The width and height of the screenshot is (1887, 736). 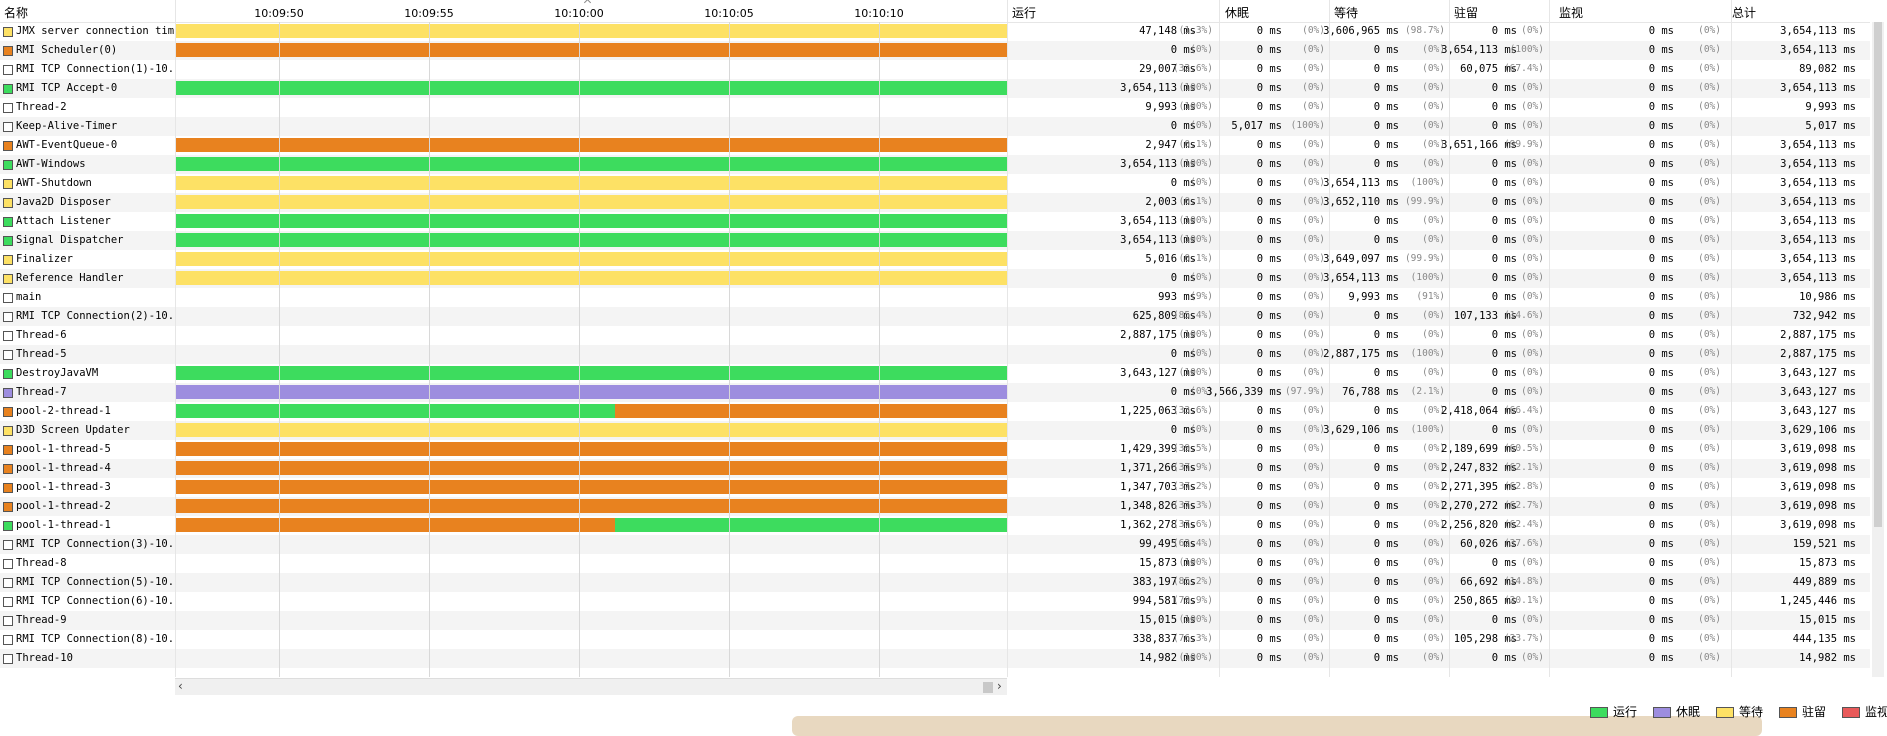 I want to click on column-header-park: 驻留, so click(x=1466, y=12).